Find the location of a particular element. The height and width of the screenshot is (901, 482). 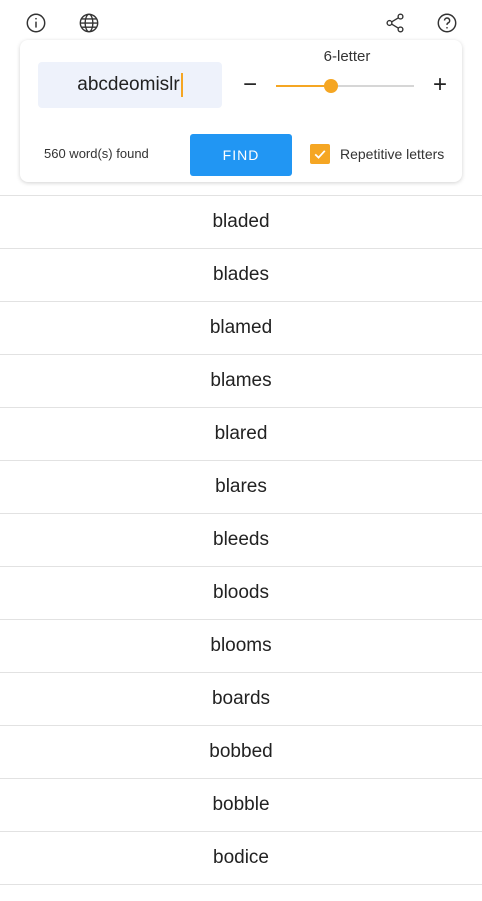

word-length-slider is located at coordinates (345, 86).